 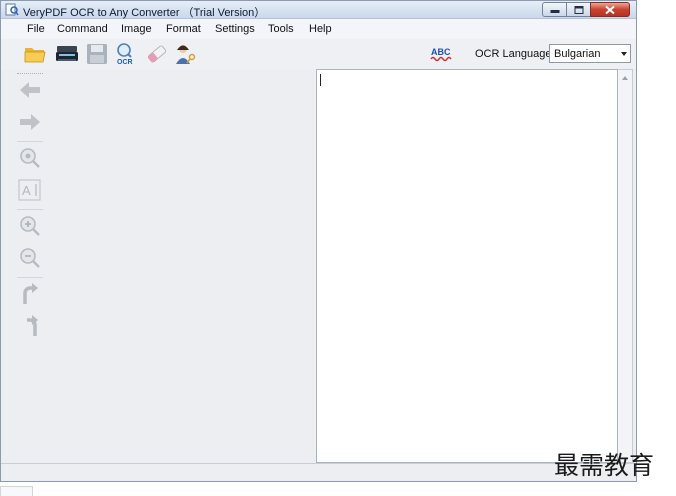 I want to click on menu-help: Help, so click(x=320, y=29).